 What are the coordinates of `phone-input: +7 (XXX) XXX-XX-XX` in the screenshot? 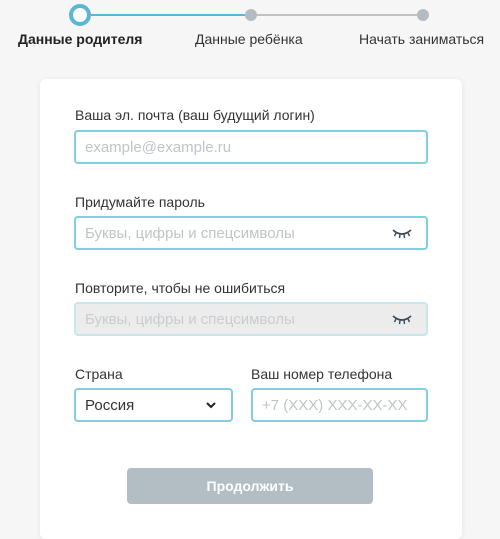 It's located at (339, 405).